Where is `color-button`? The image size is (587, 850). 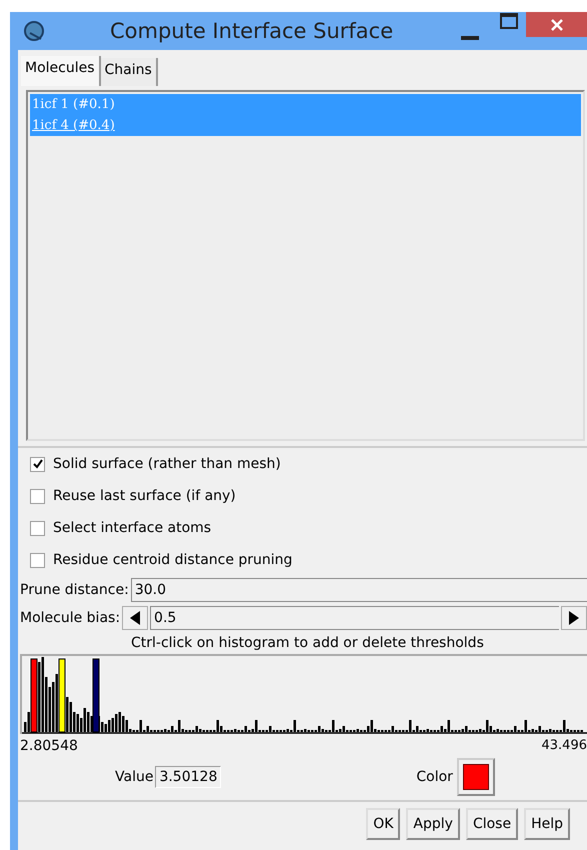
color-button is located at coordinates (475, 777).